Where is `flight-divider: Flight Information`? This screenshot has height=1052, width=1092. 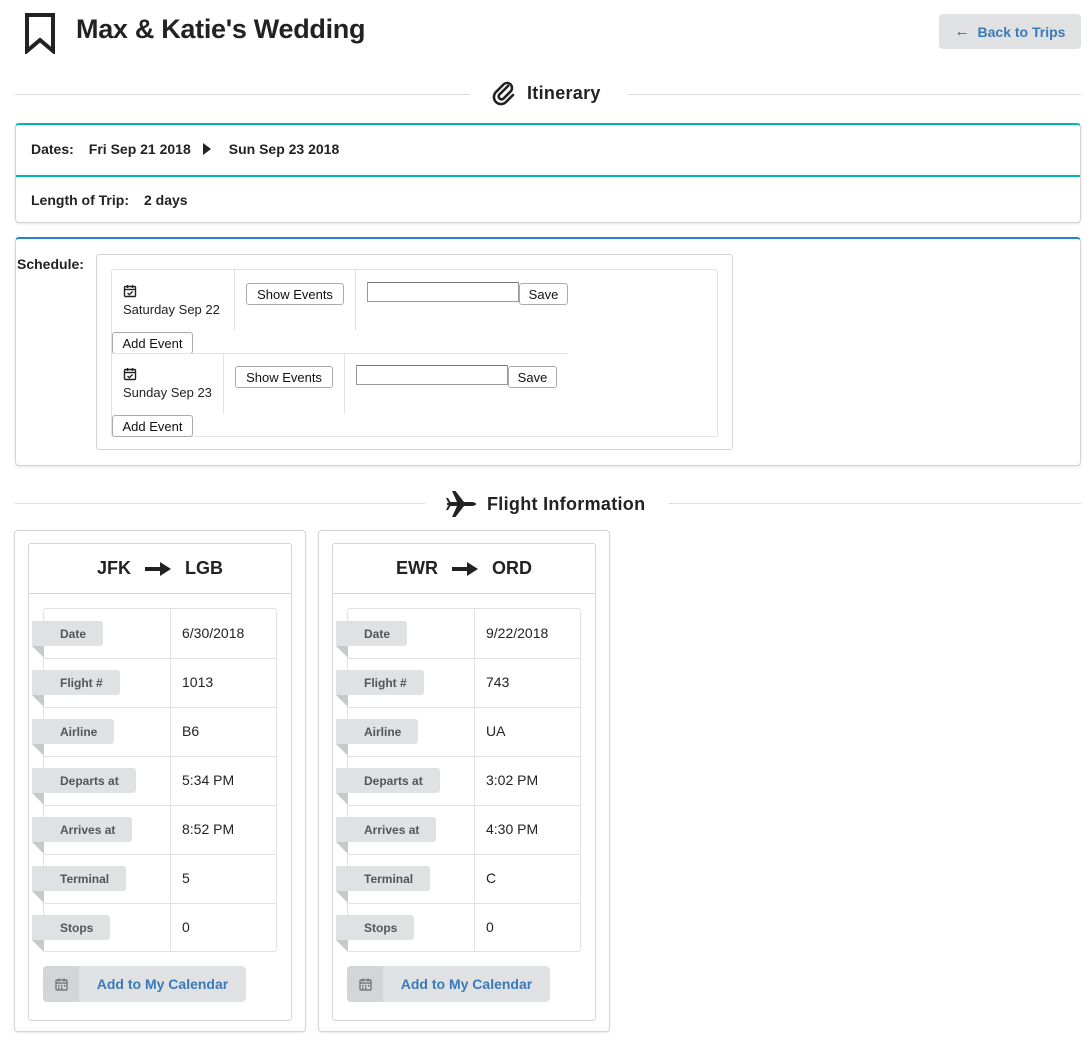
flight-divider: Flight Information is located at coordinates (548, 504).